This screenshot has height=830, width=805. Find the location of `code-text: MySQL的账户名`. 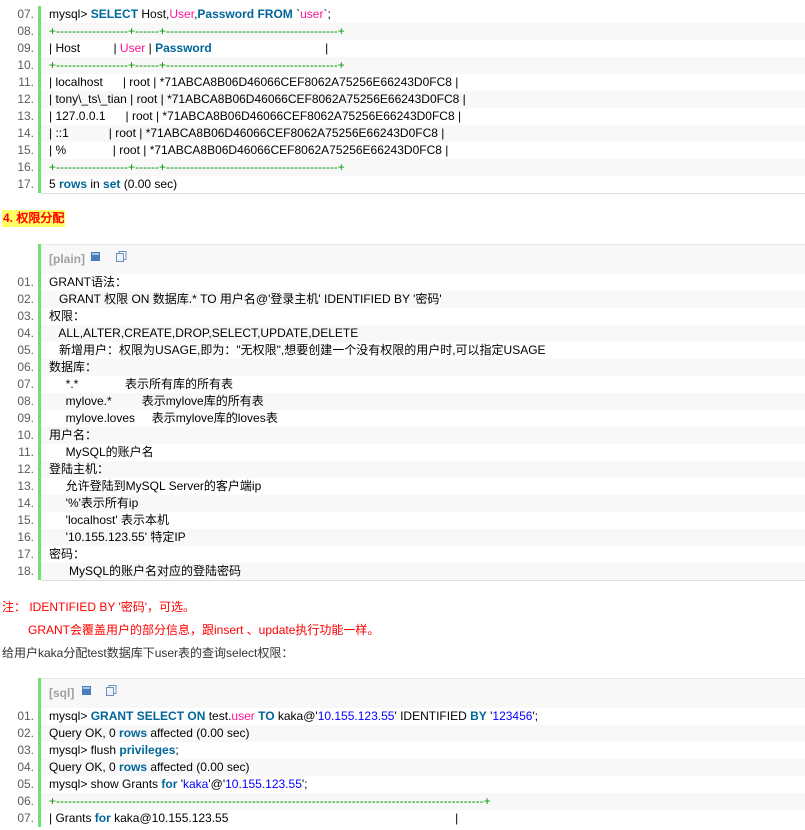

code-text: MySQL的账户名 is located at coordinates (423, 452).